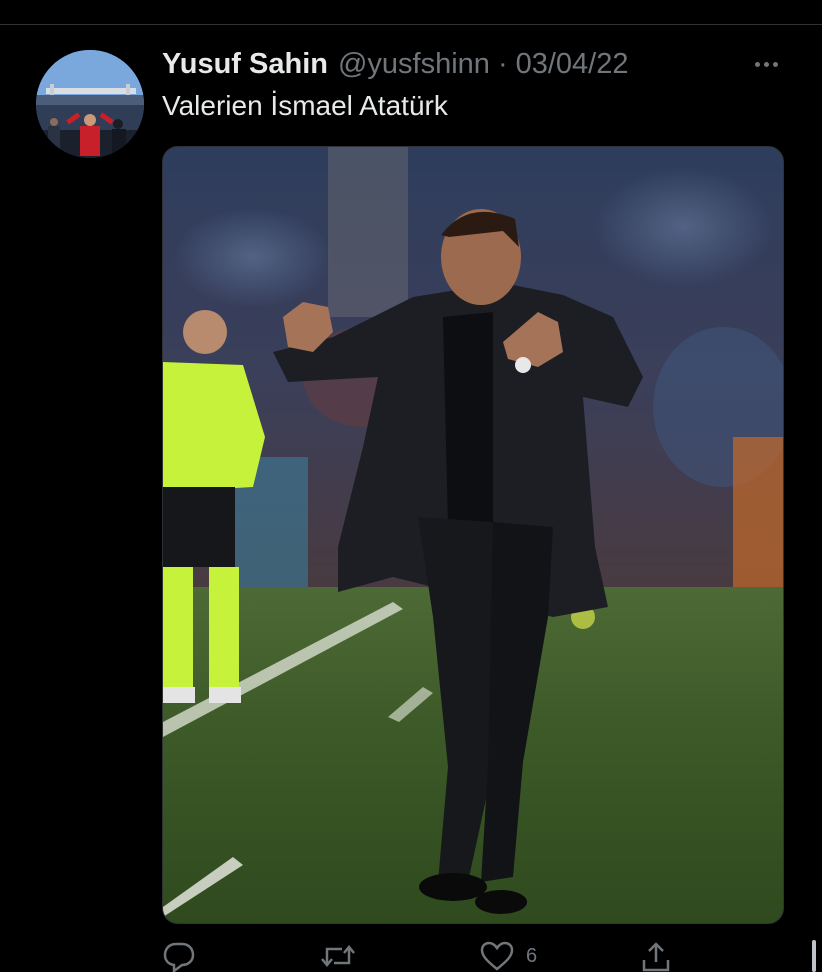 The height and width of the screenshot is (972, 822). What do you see at coordinates (532, 955) in the screenshot?
I see `like-count: 6` at bounding box center [532, 955].